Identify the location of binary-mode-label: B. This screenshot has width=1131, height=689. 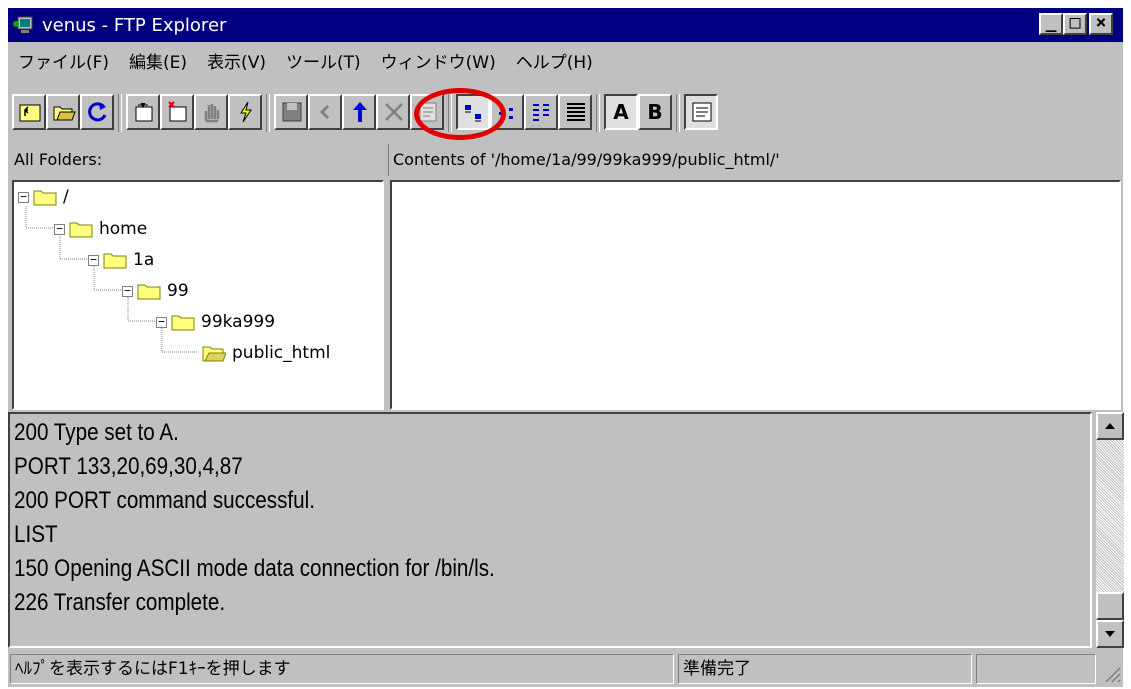
(655, 112).